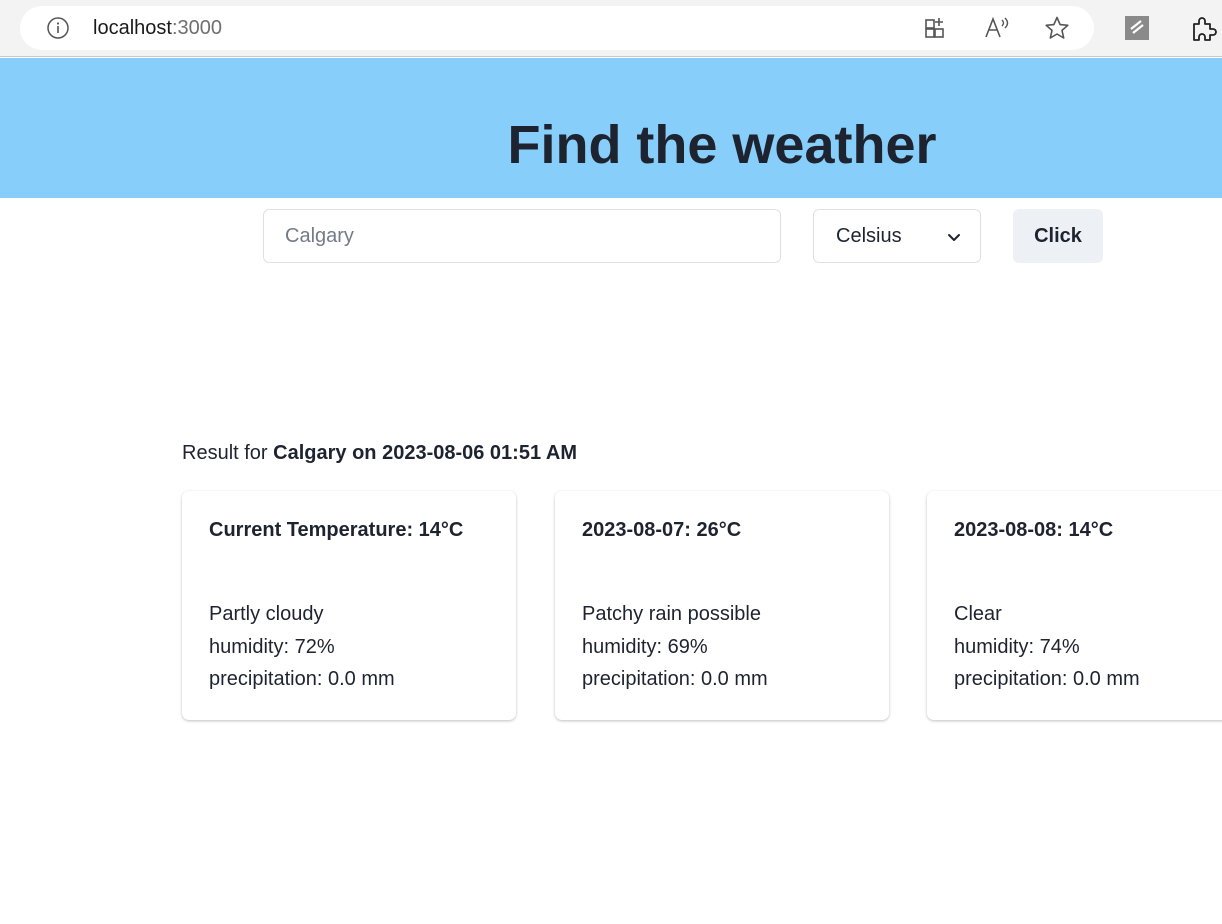  What do you see at coordinates (132, 28) in the screenshot?
I see `url-host: localhost` at bounding box center [132, 28].